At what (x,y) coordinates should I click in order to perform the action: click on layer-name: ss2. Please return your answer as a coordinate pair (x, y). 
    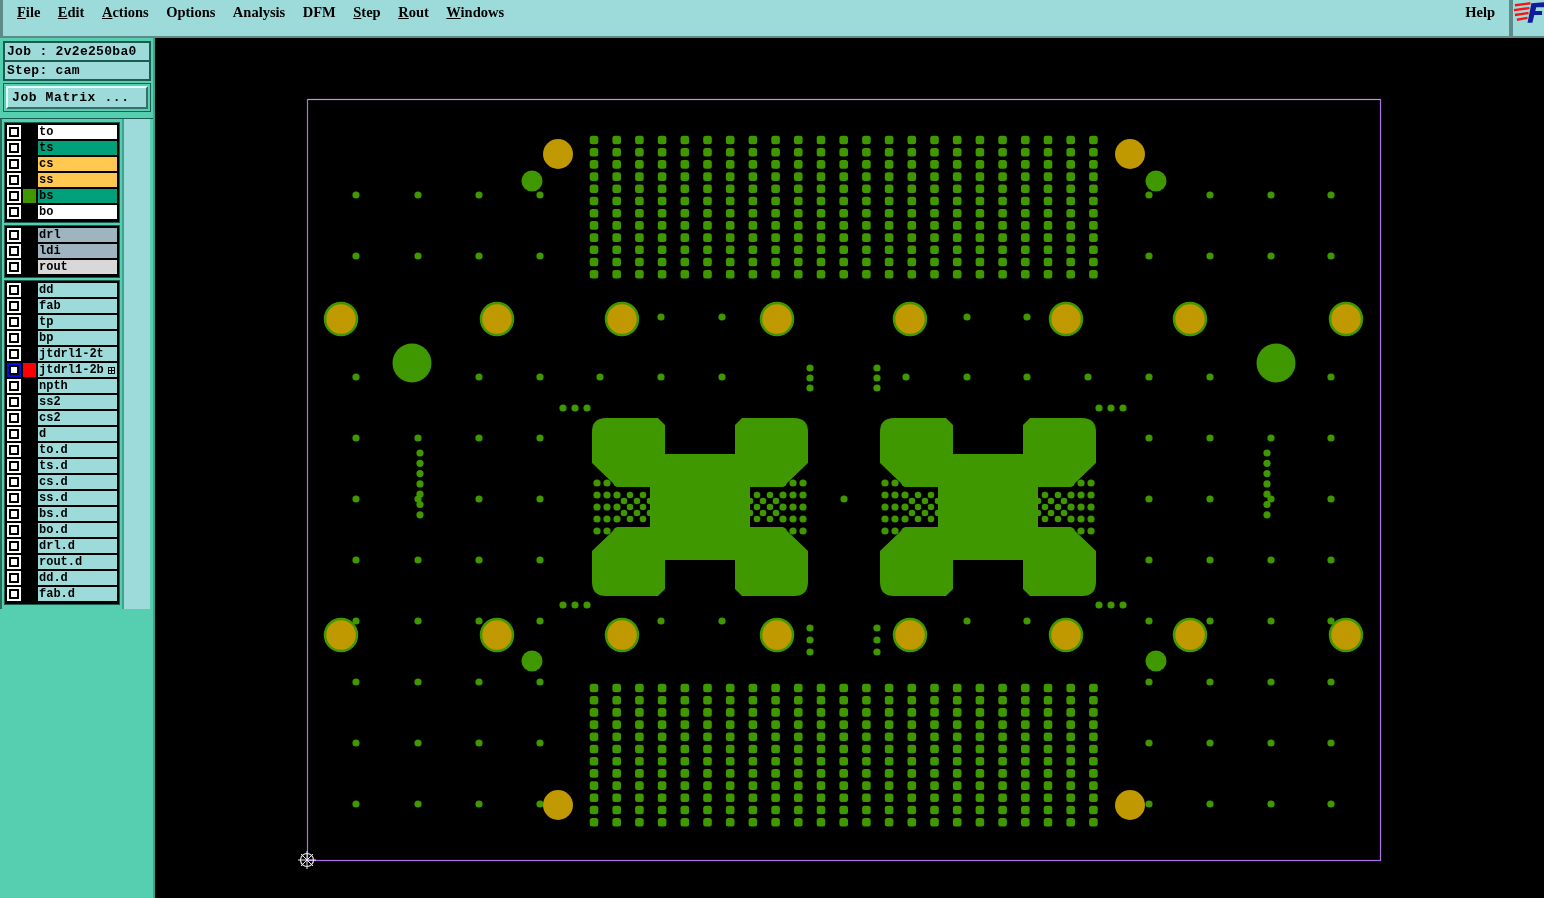
    Looking at the image, I should click on (77, 402).